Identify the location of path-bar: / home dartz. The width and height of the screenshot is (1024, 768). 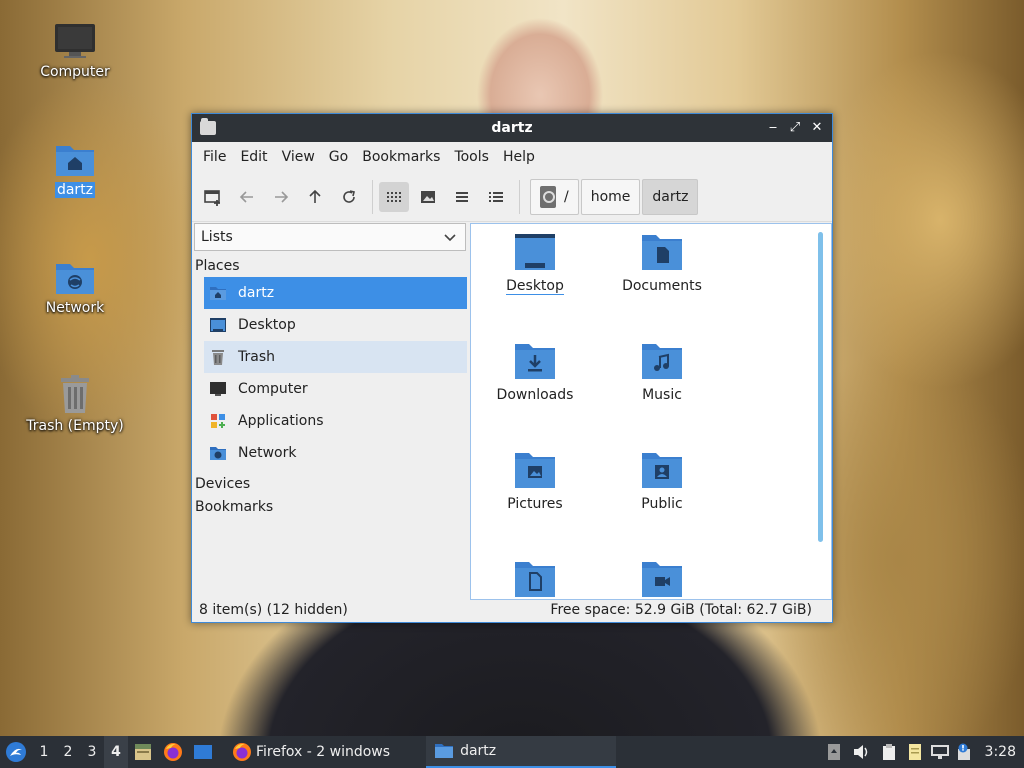
(615, 196).